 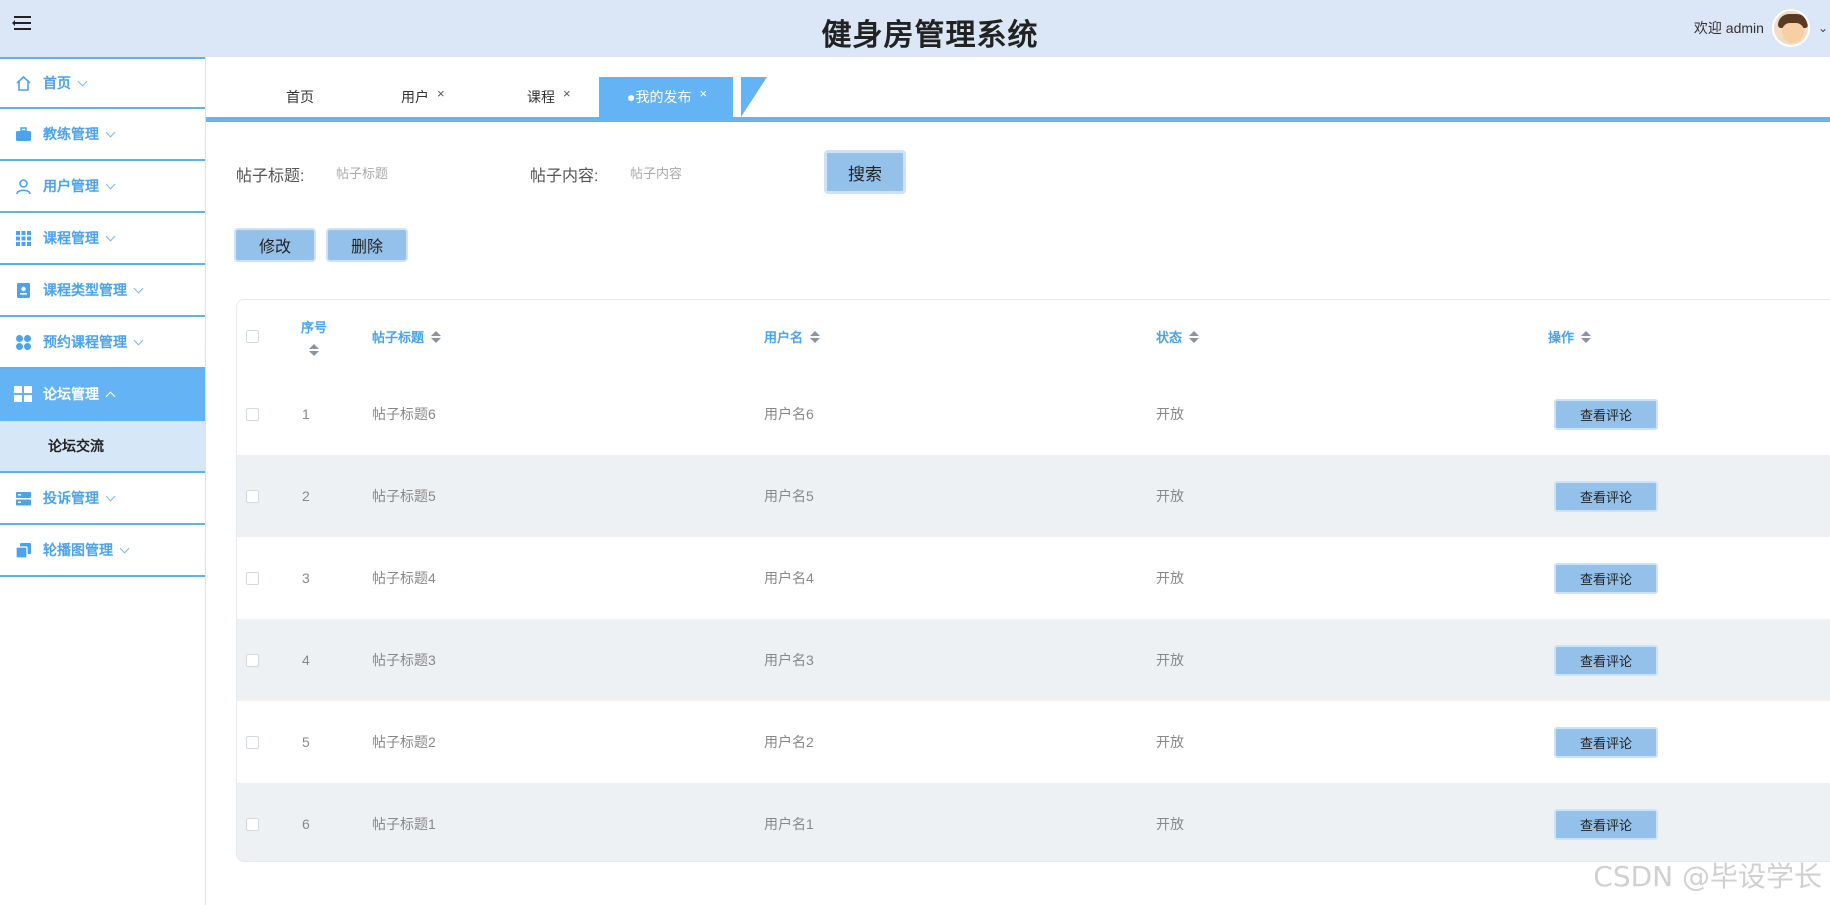 What do you see at coordinates (1033, 742) in the screenshot?
I see `table-row: 5 帖子标题2 用户名2 开放 查看评论` at bounding box center [1033, 742].